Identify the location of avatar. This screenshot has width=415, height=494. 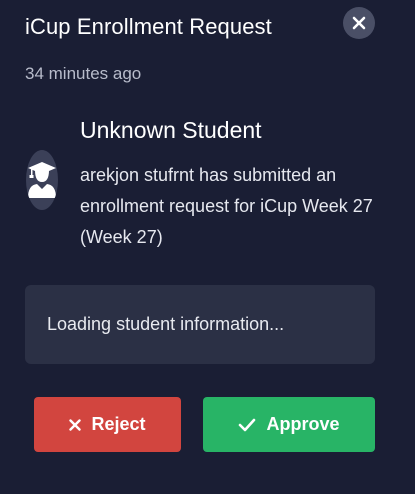
(42, 180).